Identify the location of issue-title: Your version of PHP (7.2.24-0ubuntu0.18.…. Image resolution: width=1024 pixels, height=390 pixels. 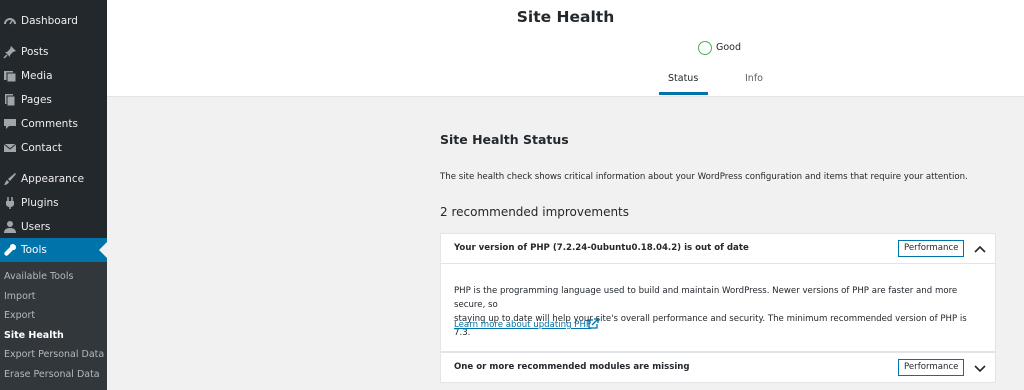
(601, 248).